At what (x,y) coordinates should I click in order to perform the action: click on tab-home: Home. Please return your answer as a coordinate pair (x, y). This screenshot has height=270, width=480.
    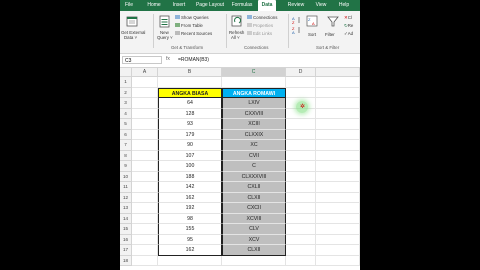
    Looking at the image, I should click on (154, 5).